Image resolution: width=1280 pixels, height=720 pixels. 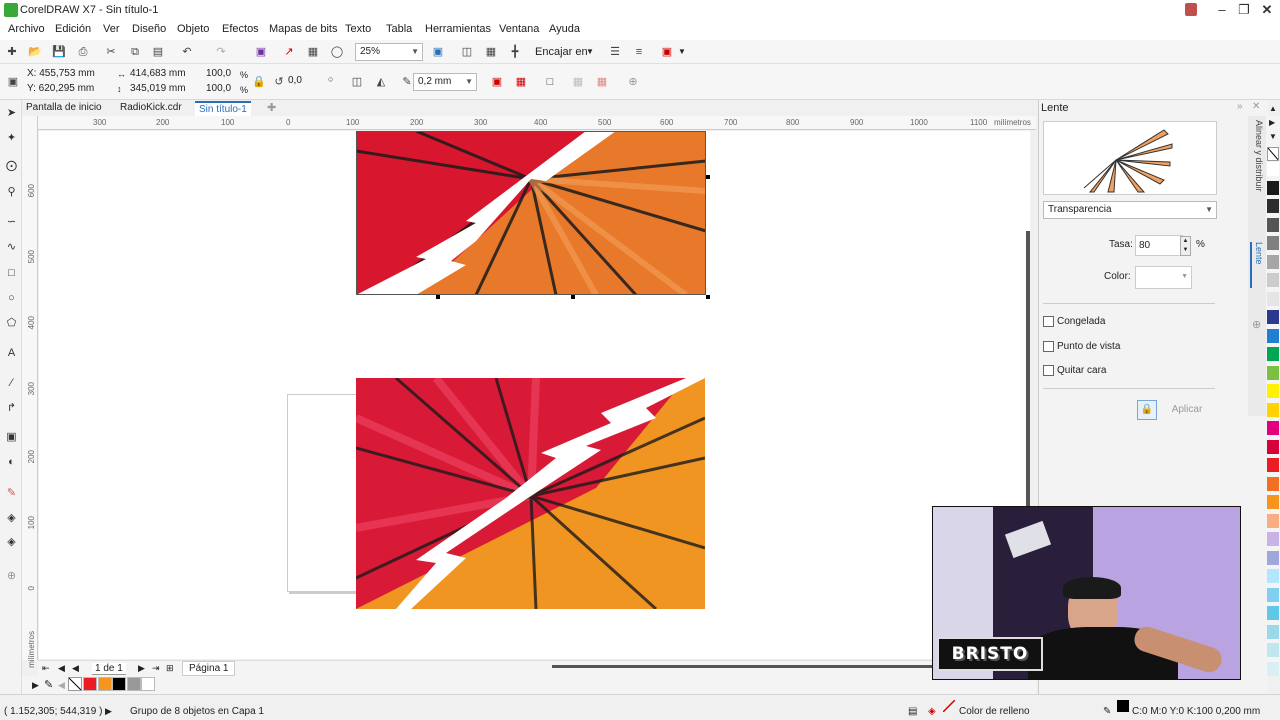 I want to click on no-color-swatch, so click(x=1273, y=154).